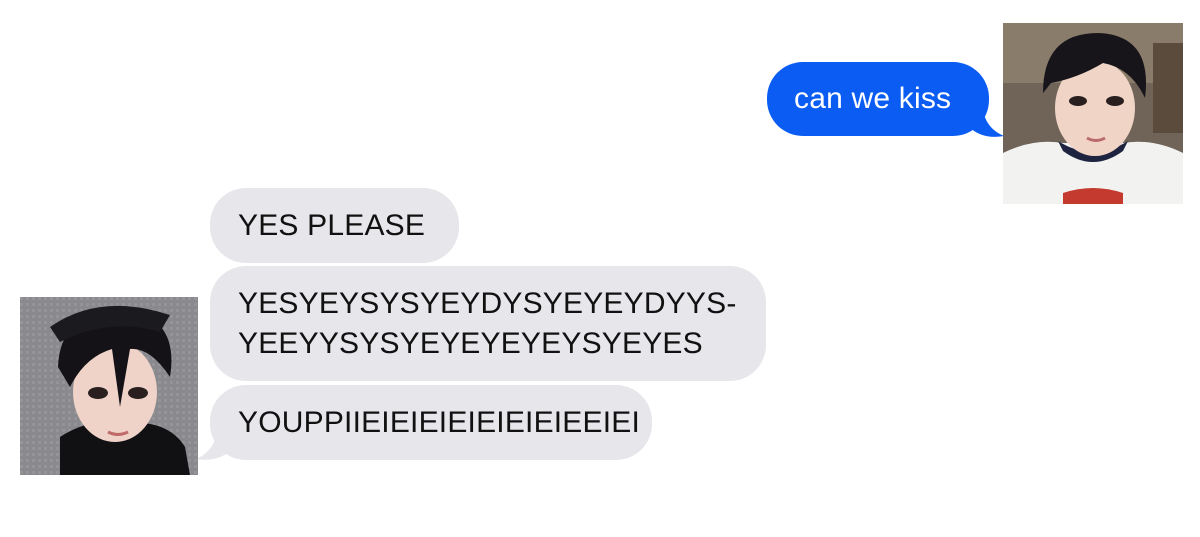 This screenshot has width=1200, height=537. I want to click on received-message-text: YOUPPIIEIEIEIEIEIEIEIEEIEI, so click(439, 422).